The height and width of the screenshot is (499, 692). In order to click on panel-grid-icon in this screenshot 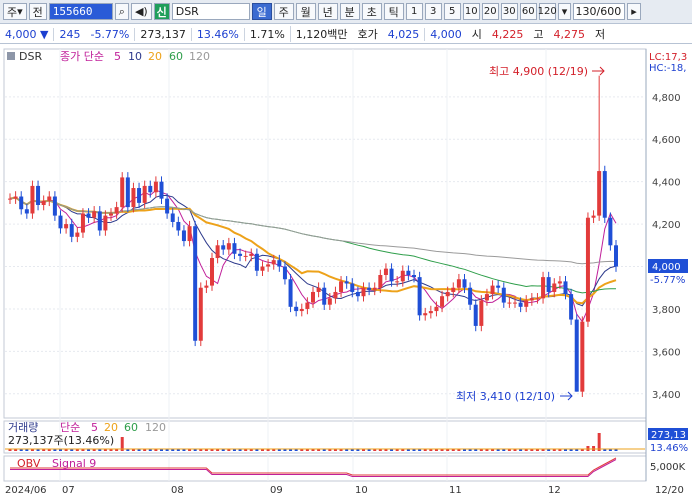, I will do `click(11, 56)`.